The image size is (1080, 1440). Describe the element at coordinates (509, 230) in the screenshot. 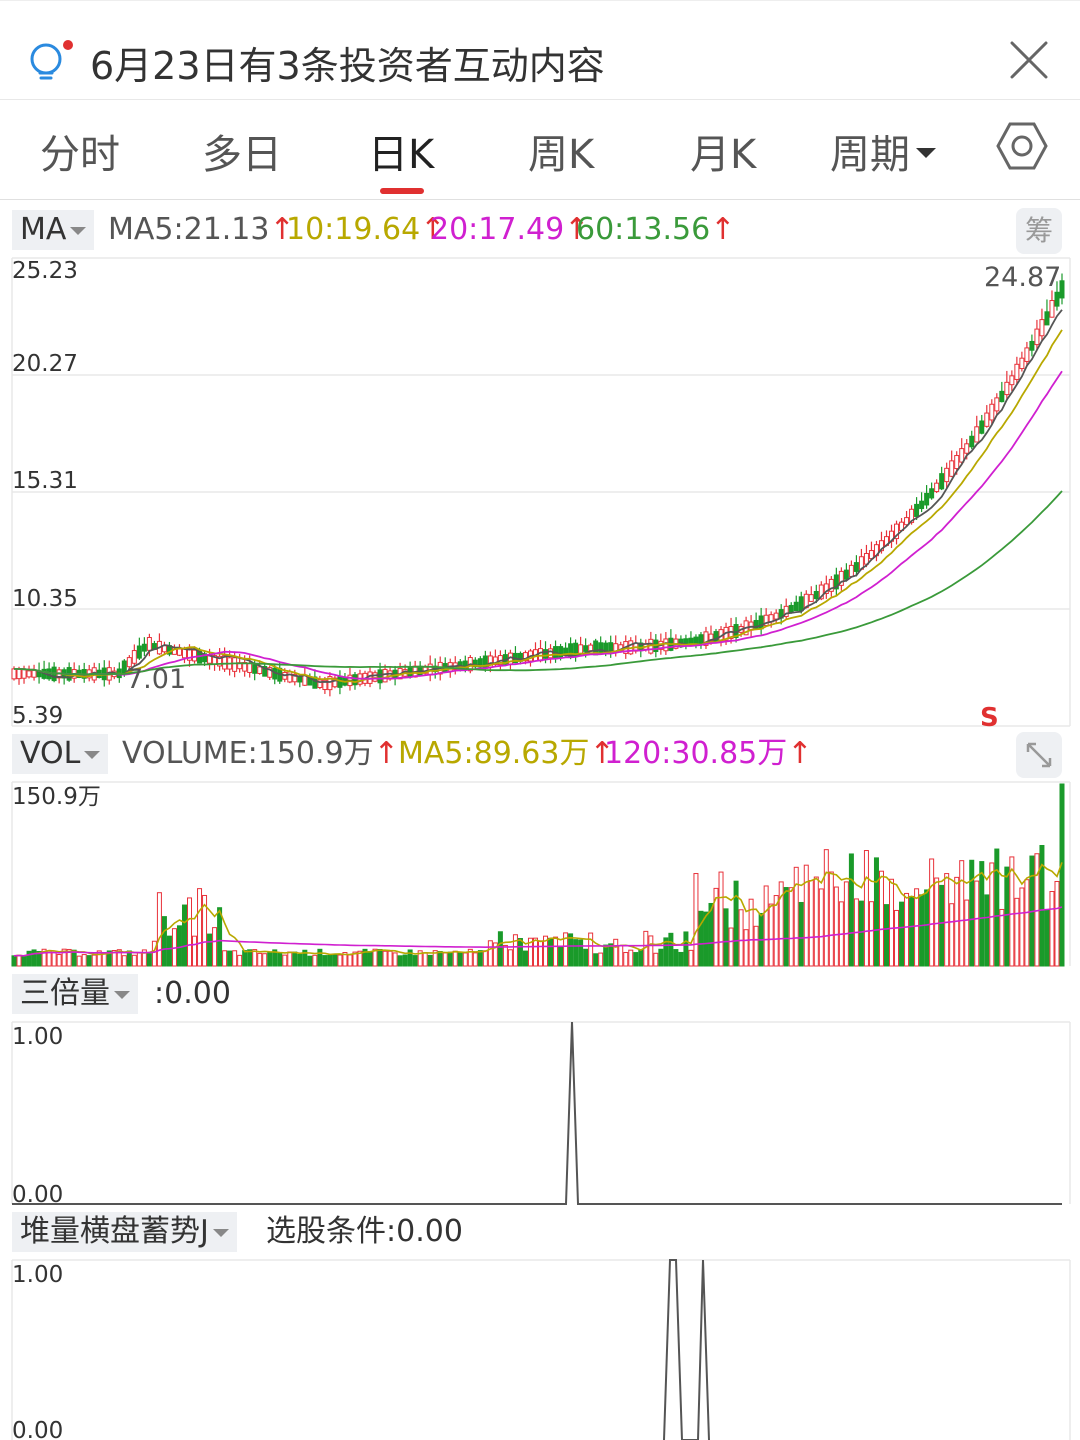

I see `ma20-legend: 20:17.49↑` at that location.